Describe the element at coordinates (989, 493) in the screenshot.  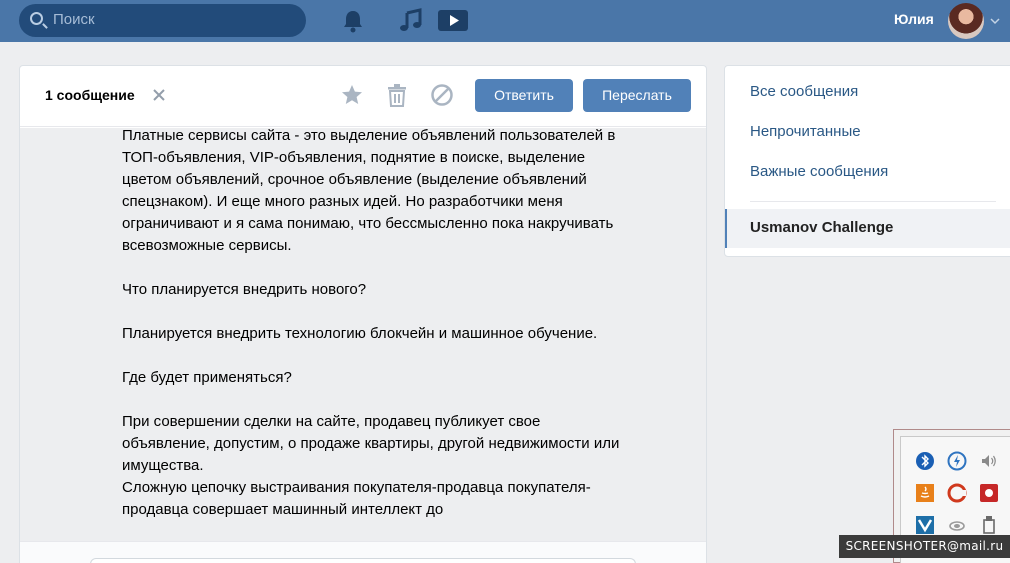
I see `app-tray-icon` at that location.